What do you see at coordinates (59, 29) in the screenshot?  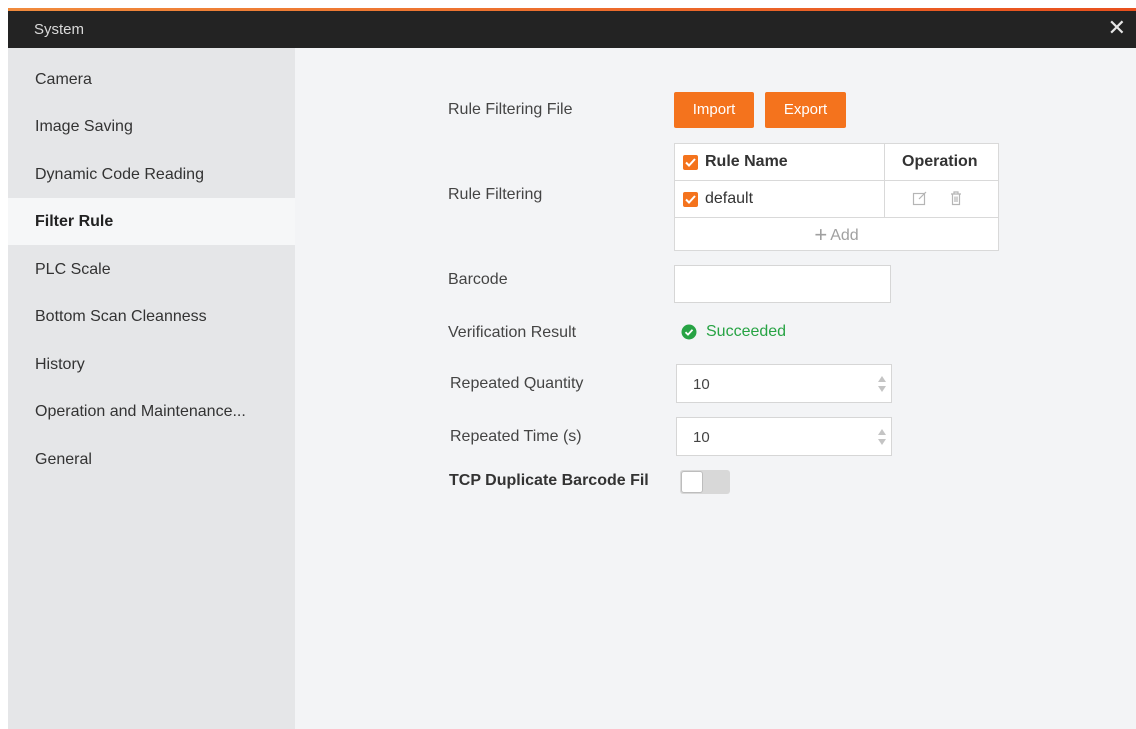 I see `window-title: System` at bounding box center [59, 29].